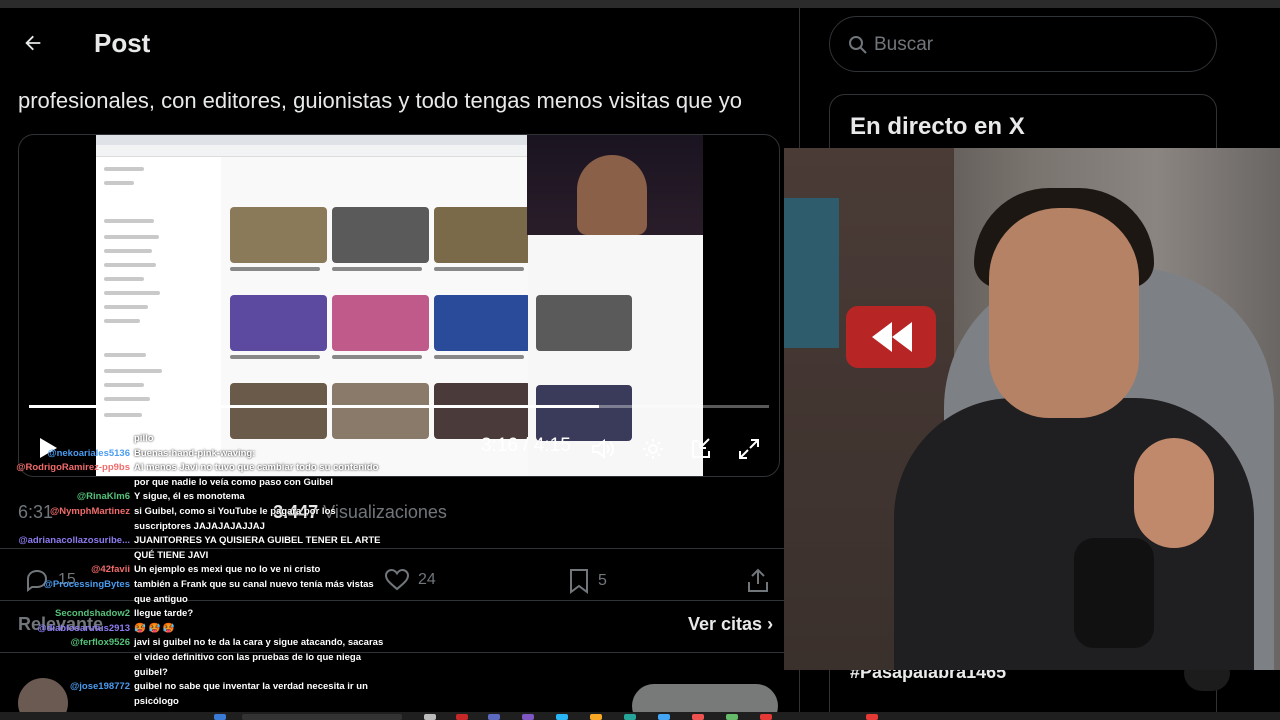 This screenshot has width=1280, height=720. Describe the element at coordinates (602, 580) in the screenshot. I see `bookmark-count: 5` at that location.